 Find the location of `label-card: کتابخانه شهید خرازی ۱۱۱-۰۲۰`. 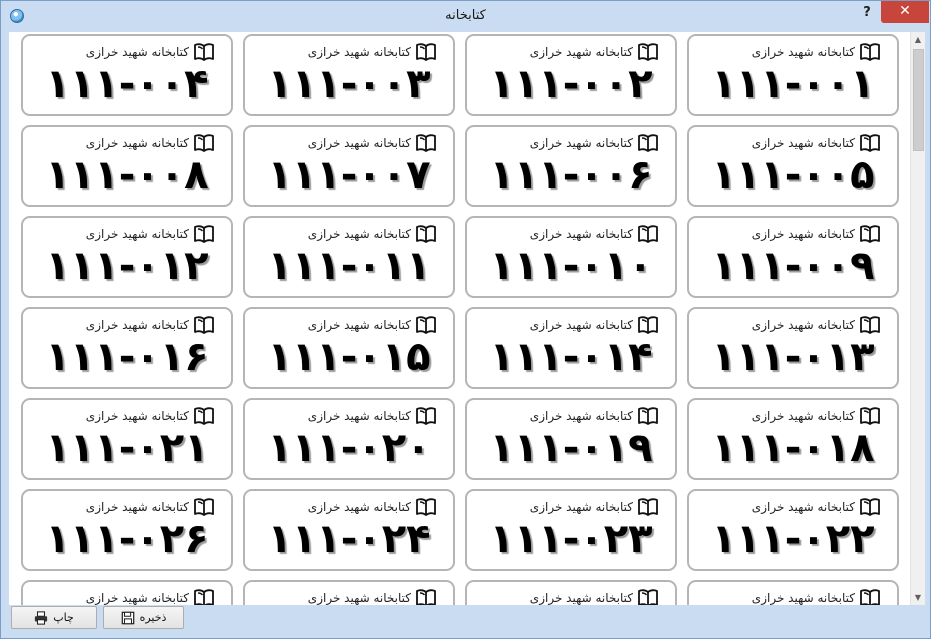

label-card: کتابخانه شهید خرازی ۱۱۱-۰۲۰ is located at coordinates (349, 439).